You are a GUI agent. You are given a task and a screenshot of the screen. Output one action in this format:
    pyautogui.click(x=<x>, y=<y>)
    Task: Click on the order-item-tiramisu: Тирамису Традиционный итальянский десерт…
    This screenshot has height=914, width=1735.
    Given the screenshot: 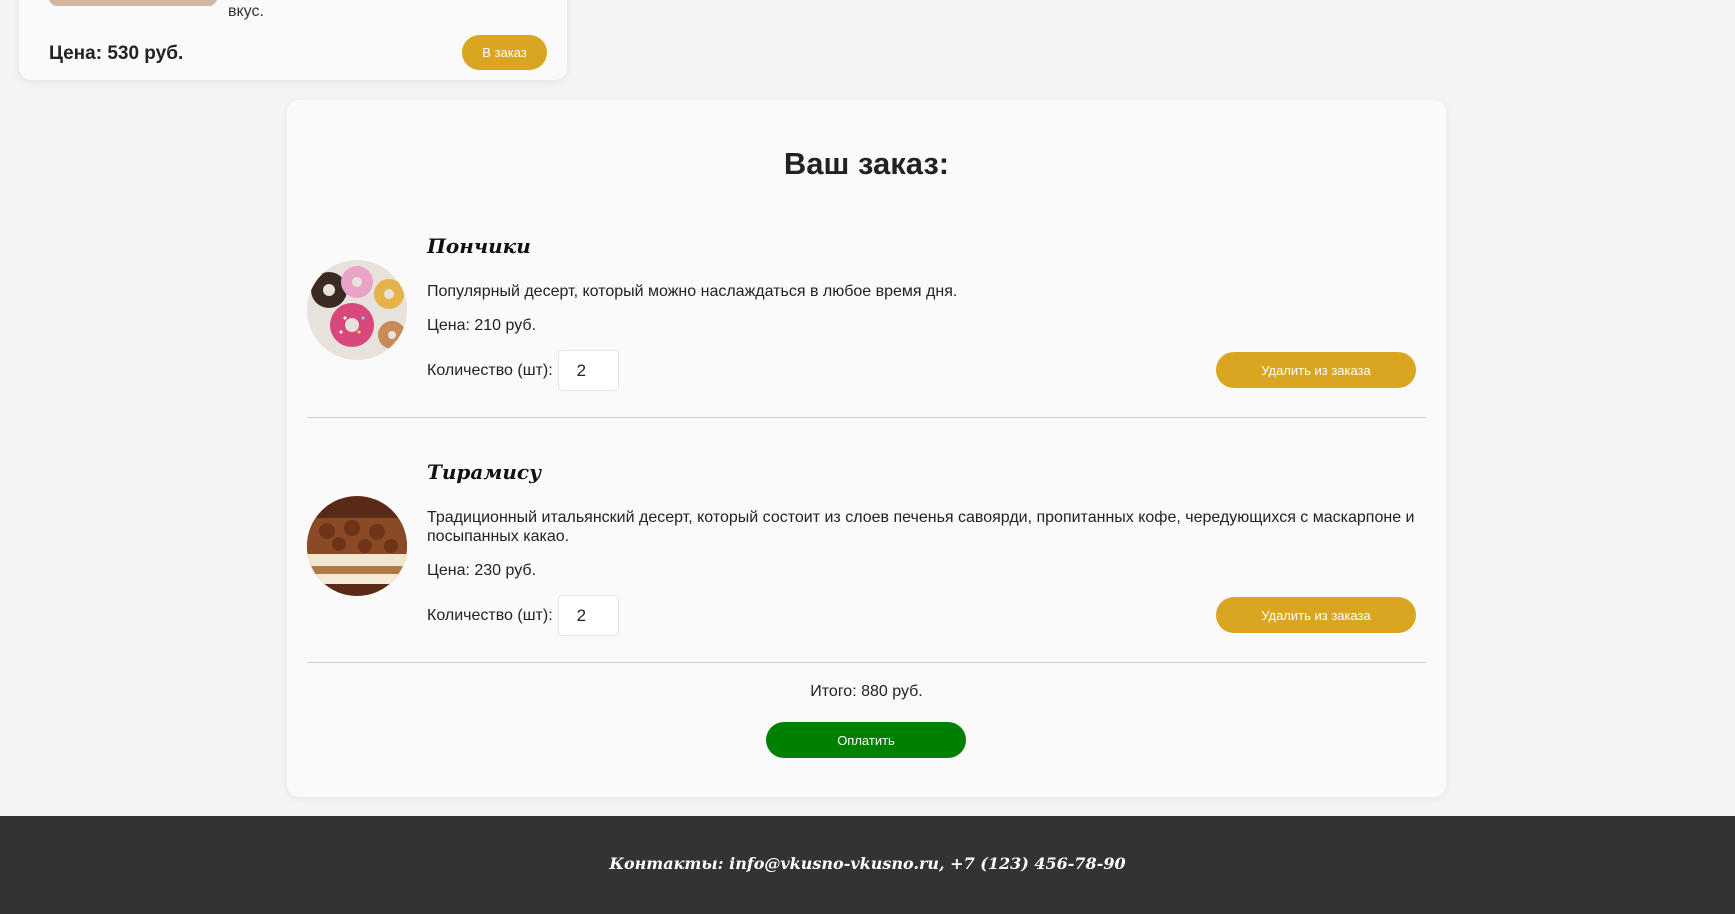 What is the action you would take?
    pyautogui.click(x=866, y=558)
    